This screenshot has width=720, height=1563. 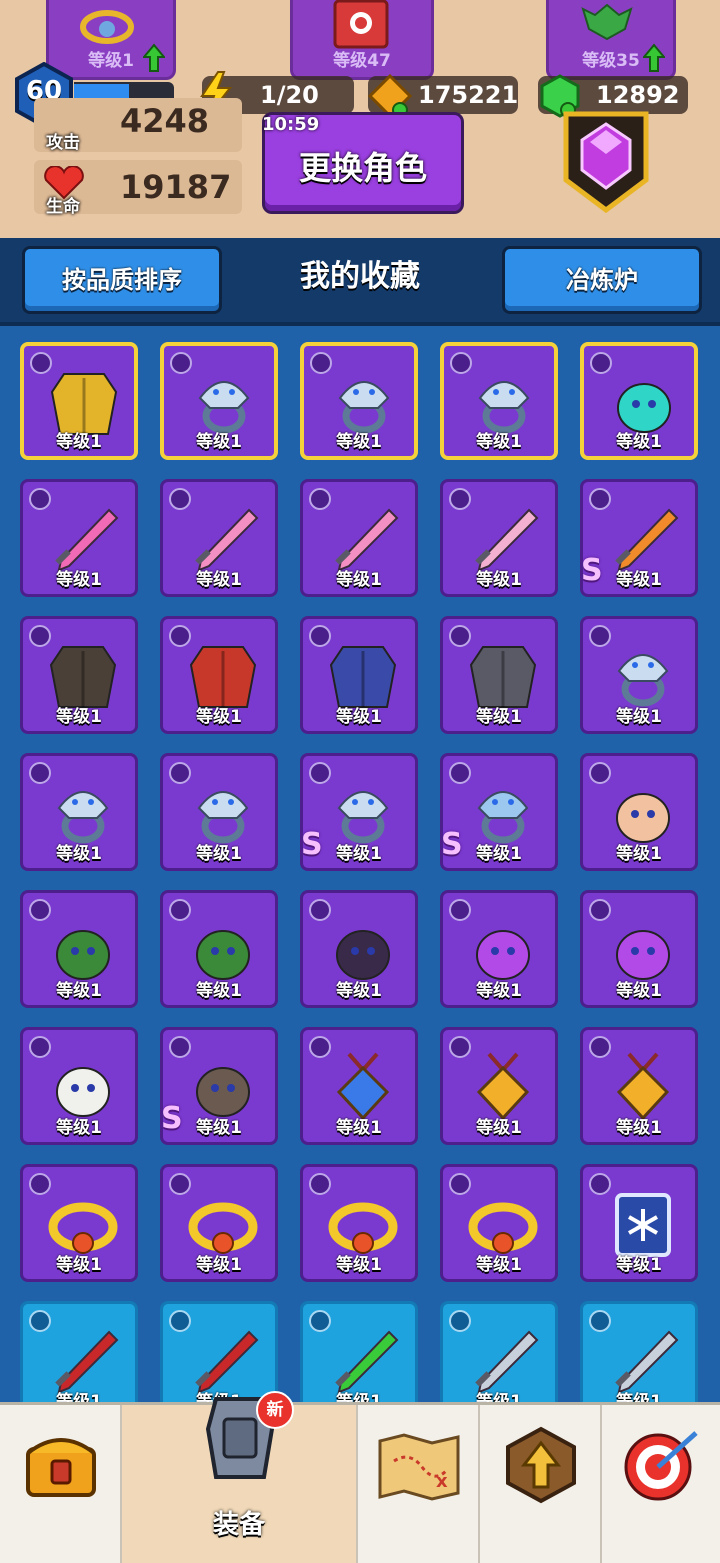 I want to click on red-robe-icon, so click(x=223, y=677).